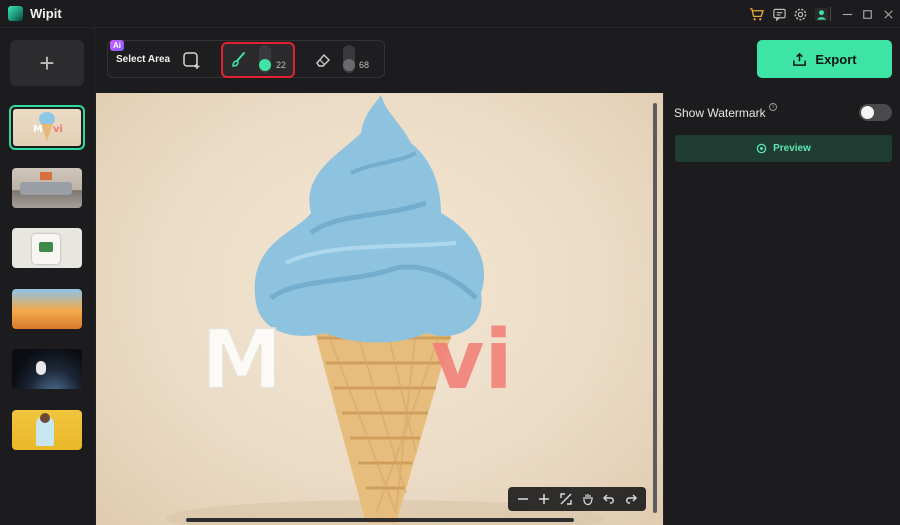 The height and width of the screenshot is (525, 900). Describe the element at coordinates (836, 59) in the screenshot. I see `export-label: Export` at that location.